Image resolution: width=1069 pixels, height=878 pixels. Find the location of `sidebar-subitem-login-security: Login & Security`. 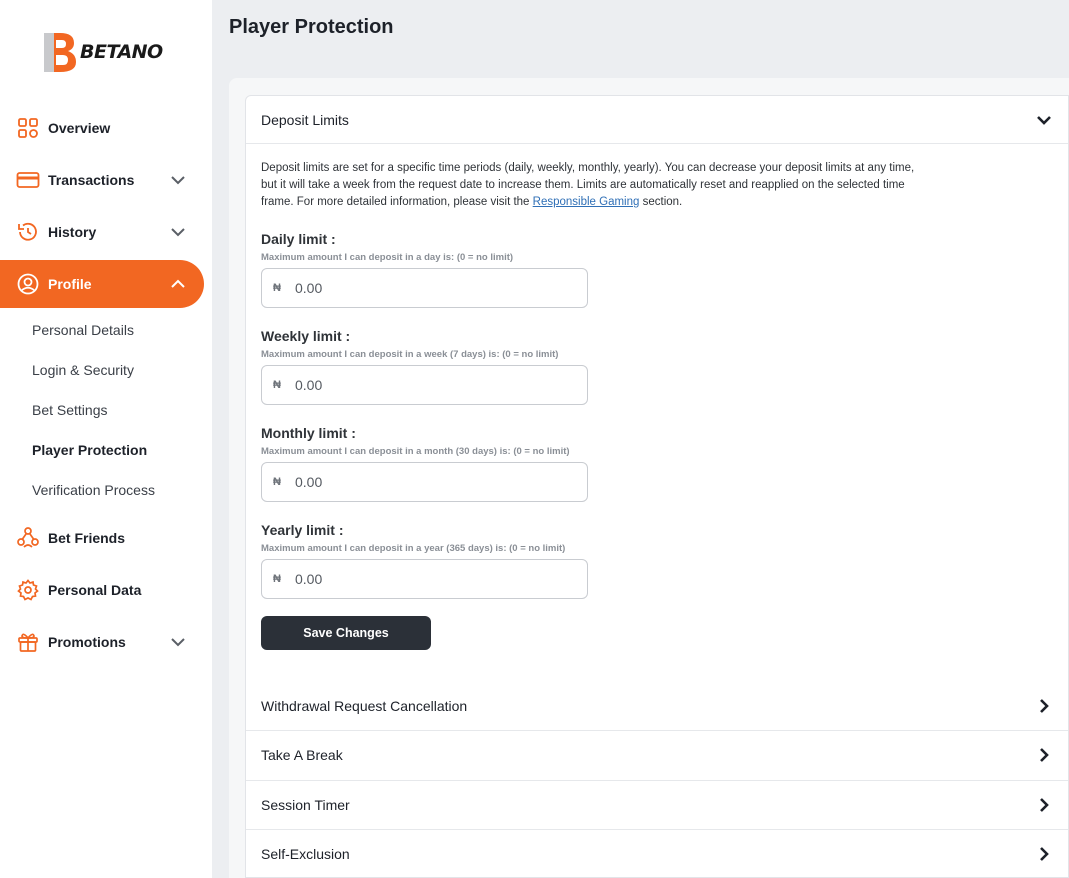

sidebar-subitem-login-security: Login & Security is located at coordinates (83, 370).